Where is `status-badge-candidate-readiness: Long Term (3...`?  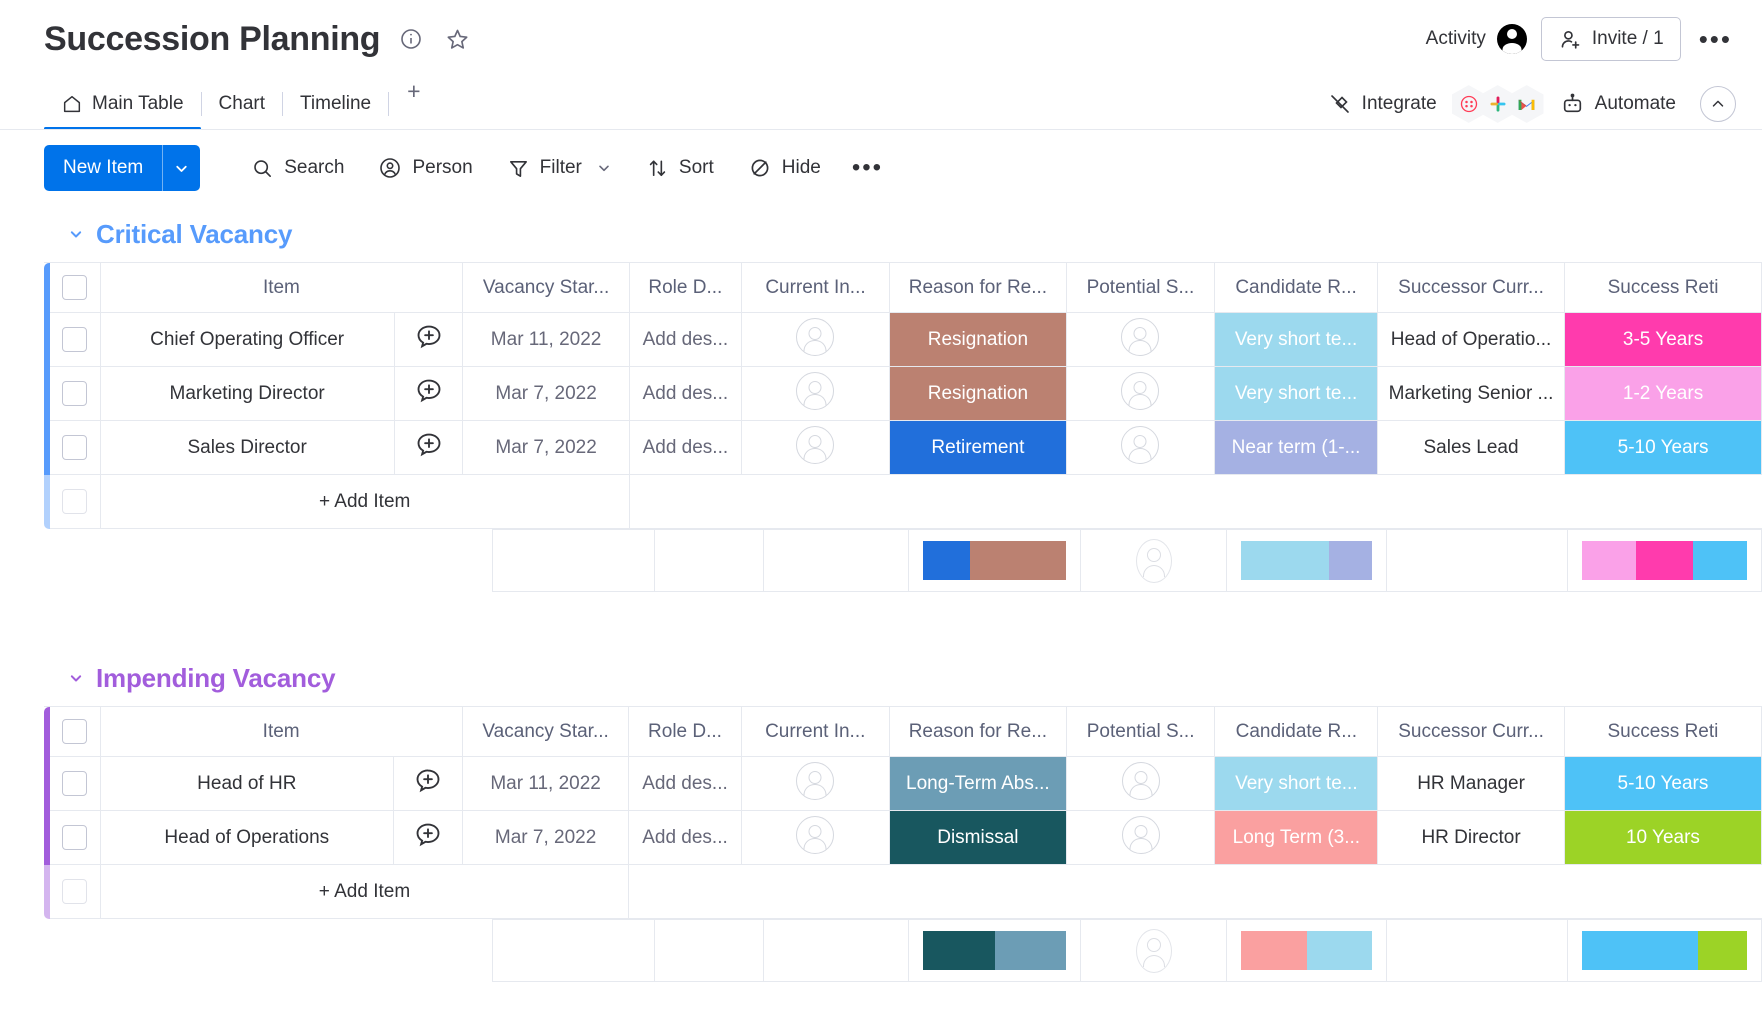 status-badge-candidate-readiness: Long Term (3... is located at coordinates (1296, 837).